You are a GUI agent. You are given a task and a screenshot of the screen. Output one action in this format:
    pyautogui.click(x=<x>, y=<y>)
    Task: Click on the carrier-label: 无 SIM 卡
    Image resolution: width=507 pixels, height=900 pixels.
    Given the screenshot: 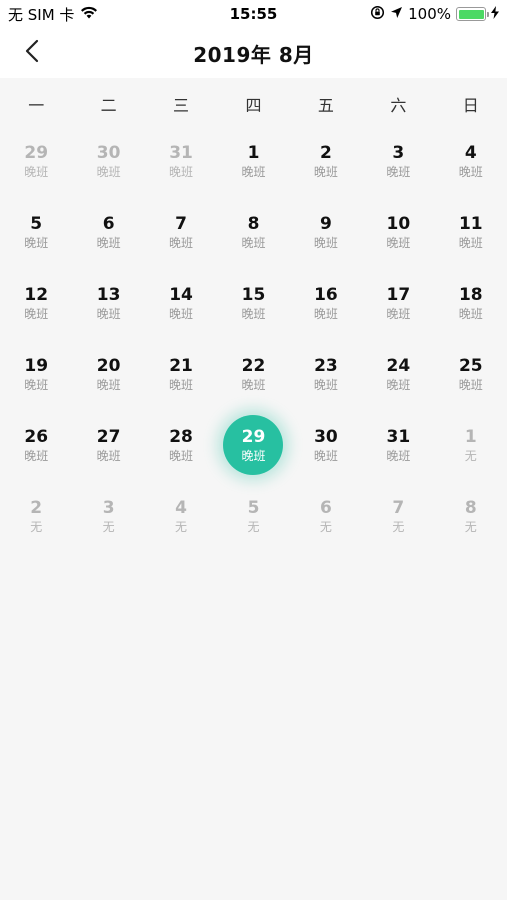 What is the action you would take?
    pyautogui.click(x=41, y=14)
    